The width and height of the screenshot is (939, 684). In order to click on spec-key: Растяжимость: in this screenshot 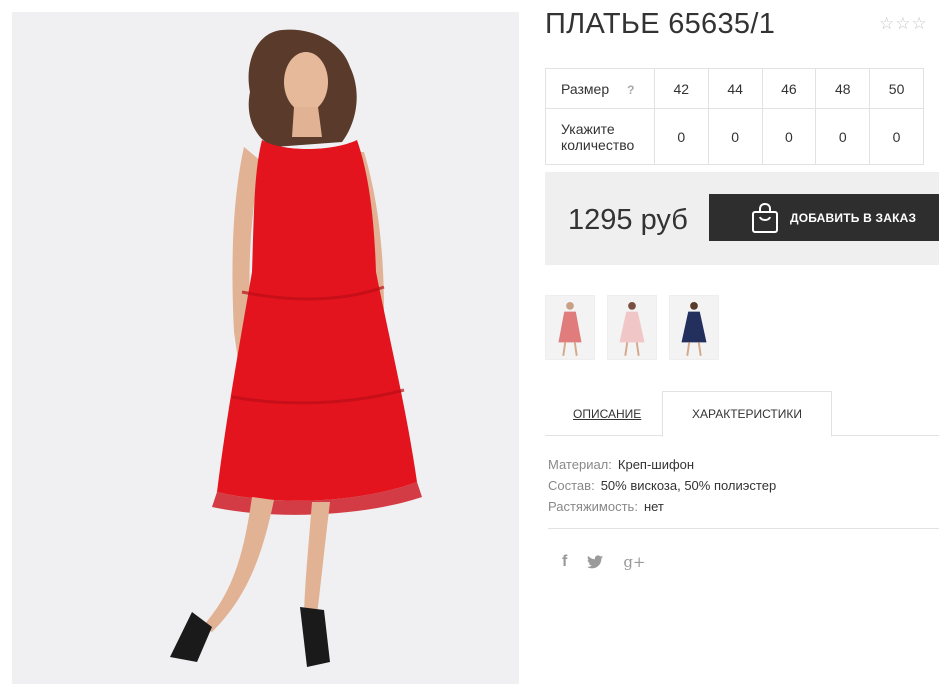, I will do `click(593, 506)`.